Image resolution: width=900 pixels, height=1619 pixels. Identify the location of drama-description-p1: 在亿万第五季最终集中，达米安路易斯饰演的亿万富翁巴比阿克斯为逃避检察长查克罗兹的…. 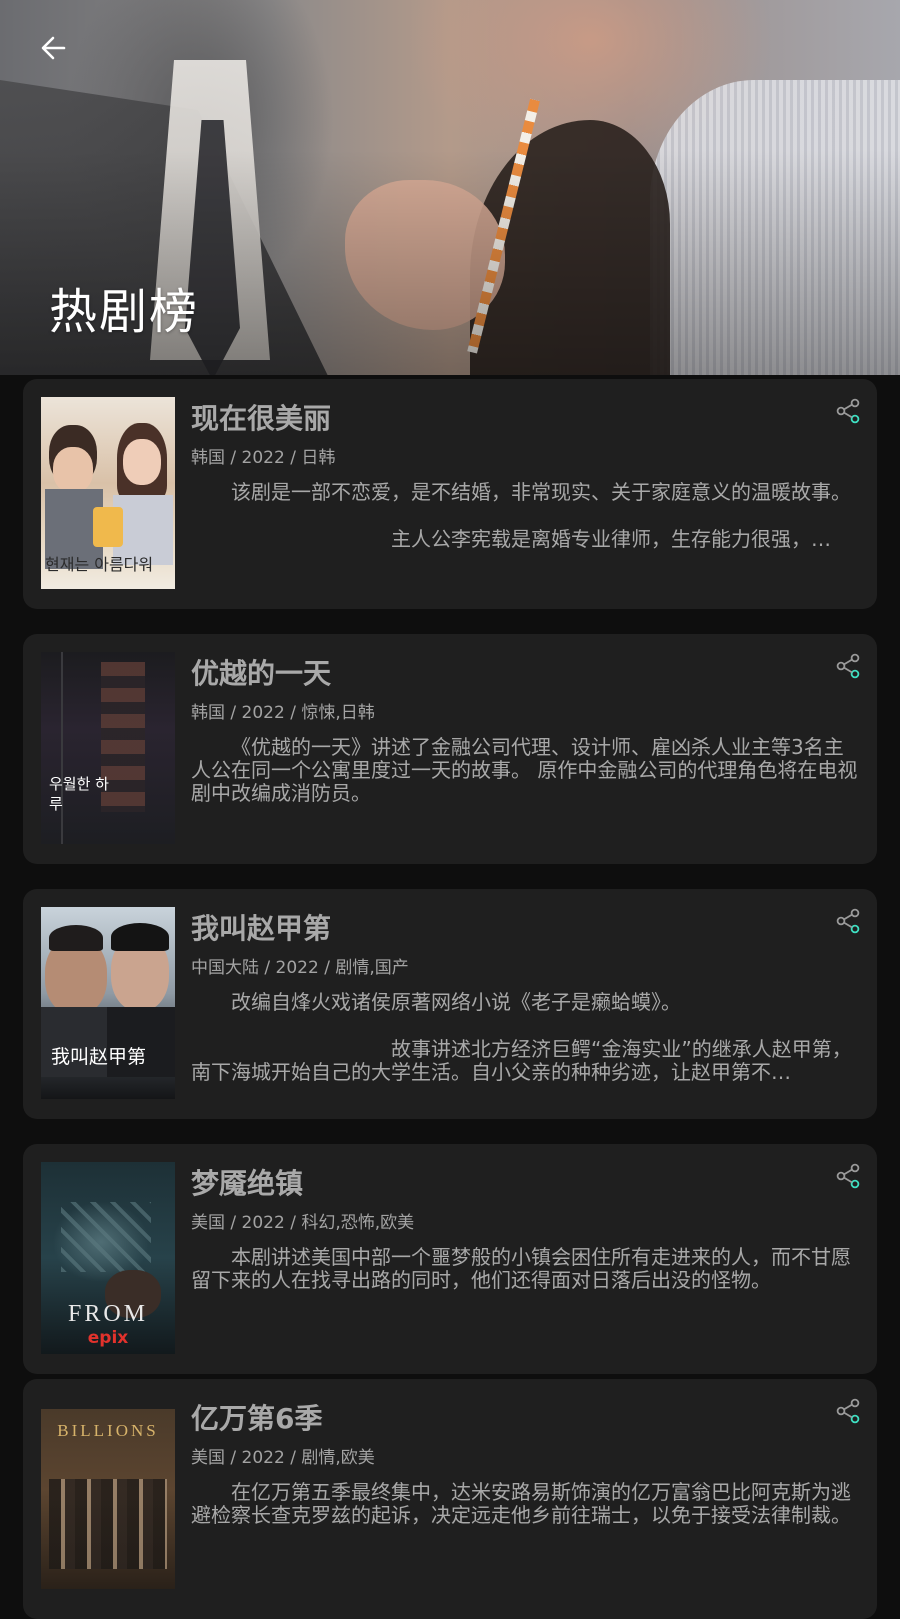
(521, 1503).